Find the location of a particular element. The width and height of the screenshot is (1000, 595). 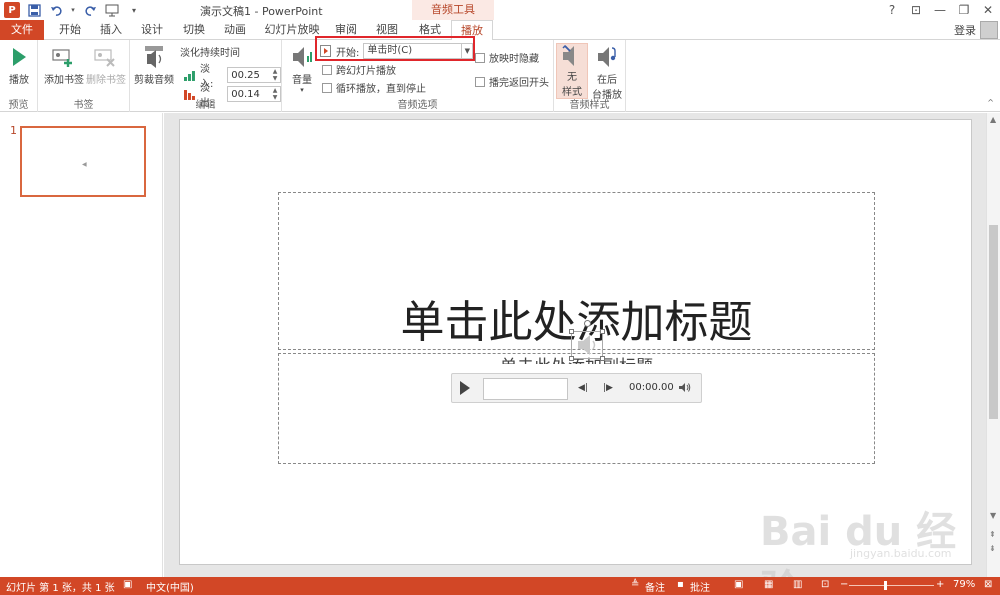

reading-view-icon: ▥ is located at coordinates (797, 584).